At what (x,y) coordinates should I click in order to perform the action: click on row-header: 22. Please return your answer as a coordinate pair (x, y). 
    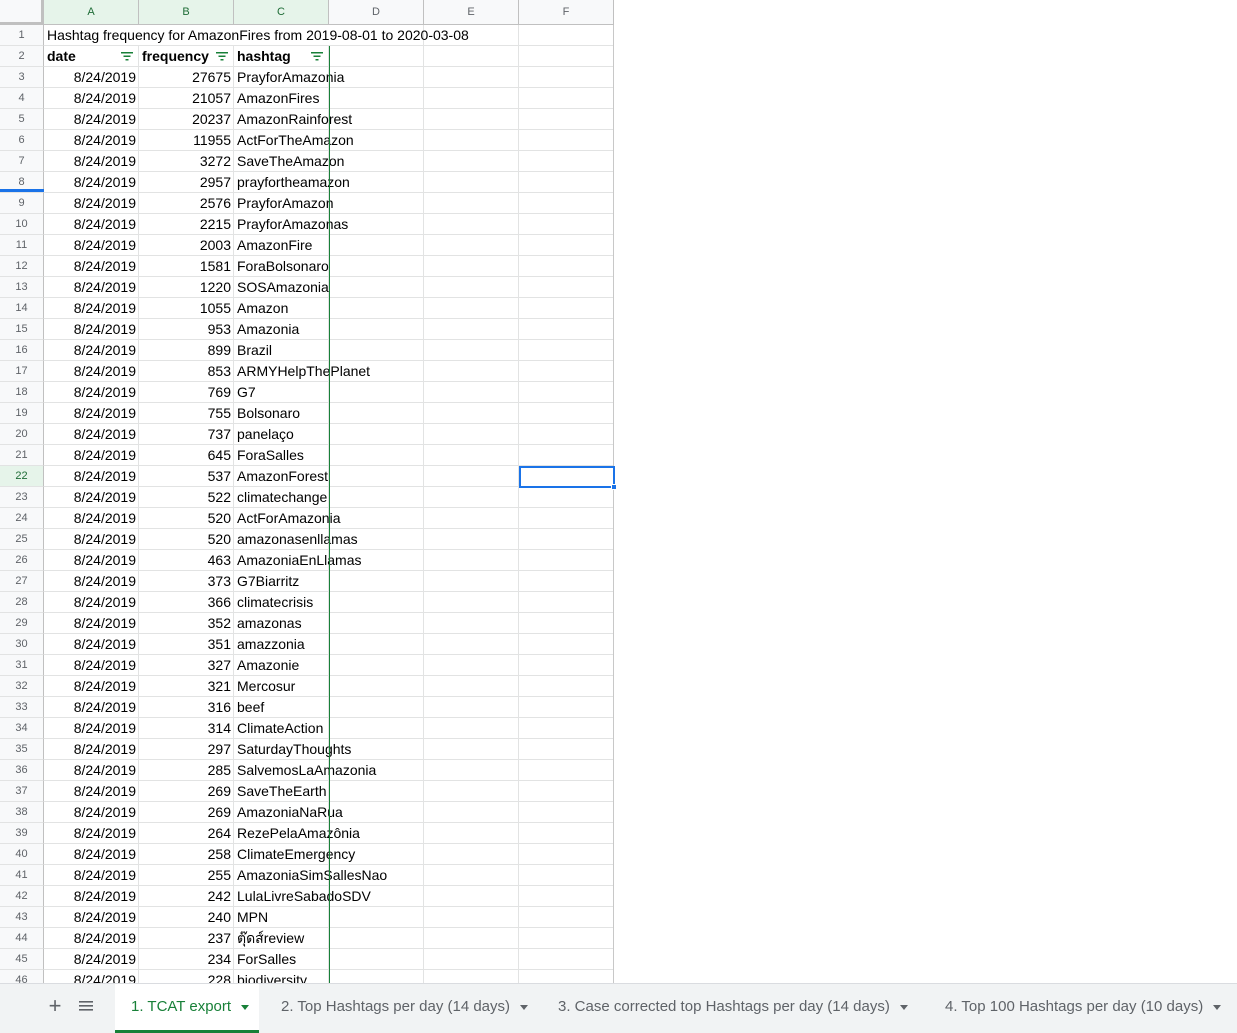
    Looking at the image, I should click on (22, 476).